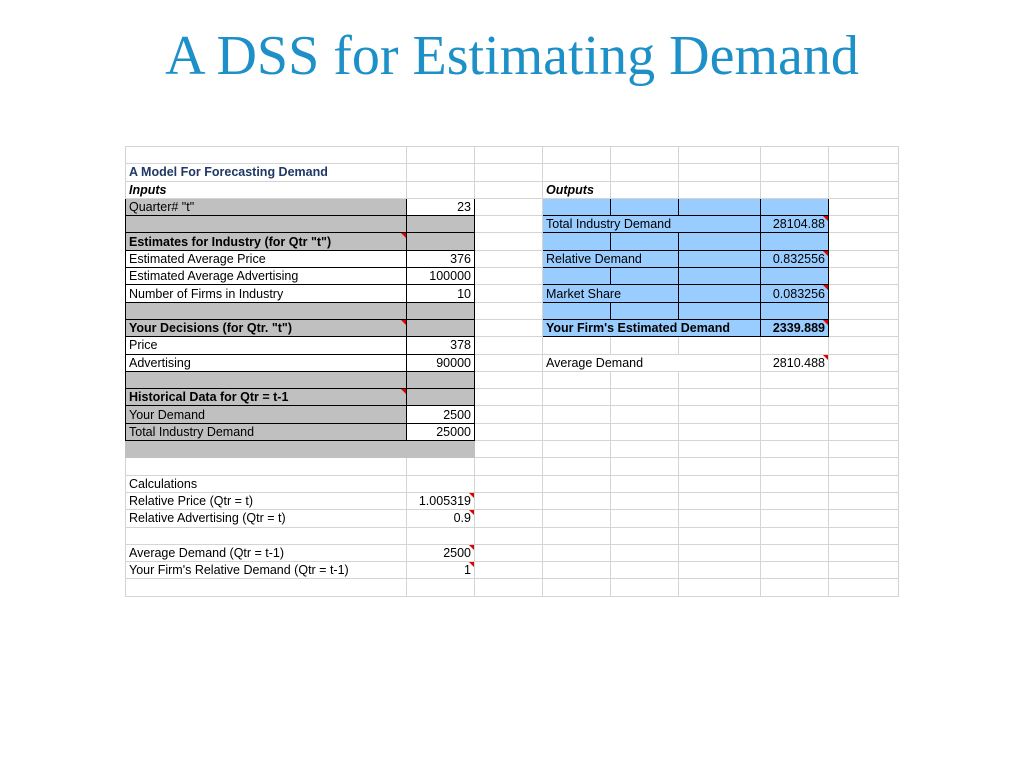 The width and height of the screenshot is (1024, 768). I want to click on quarter-label: Quarter# "t", so click(266, 207).